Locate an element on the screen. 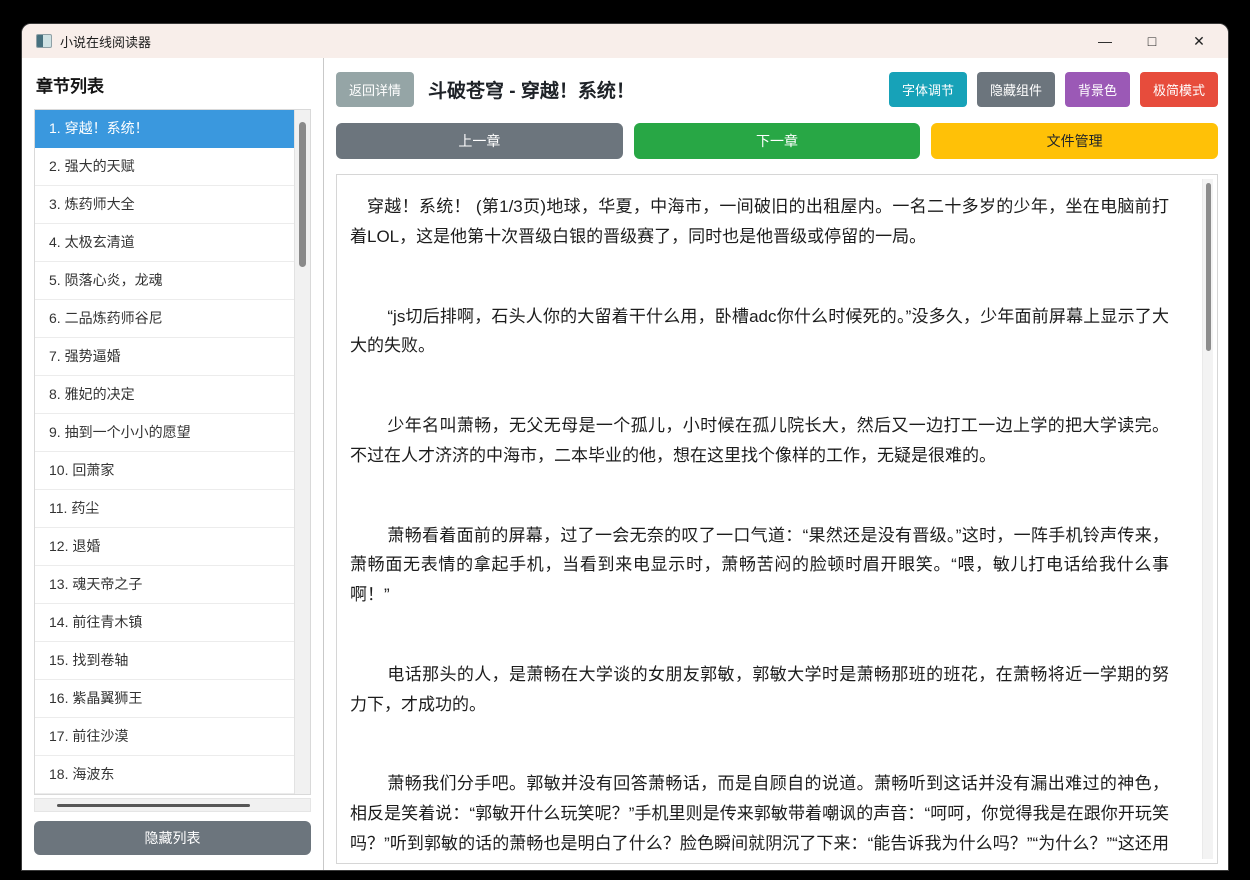  book-chapter-title: 斗破苍穹 - 穿越！系统！ is located at coordinates (531, 91).